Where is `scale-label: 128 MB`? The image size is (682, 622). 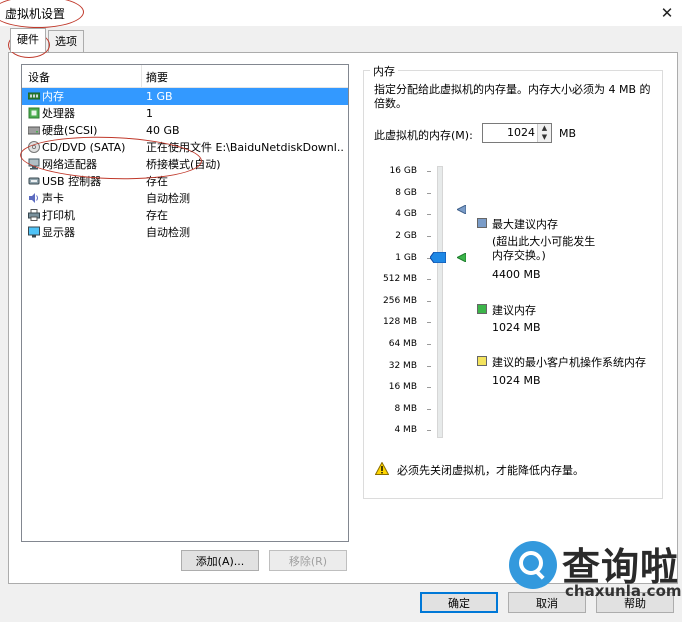 scale-label: 128 MB is located at coordinates (400, 322).